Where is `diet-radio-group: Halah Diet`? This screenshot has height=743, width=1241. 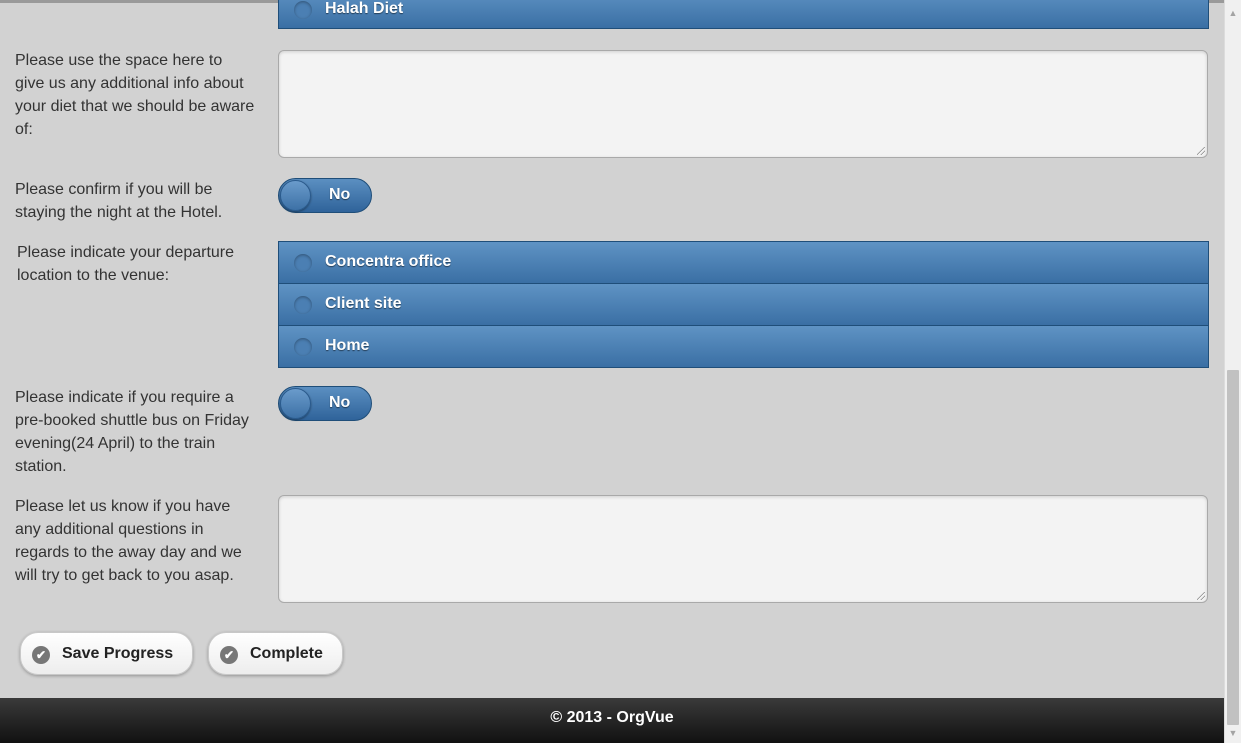 diet-radio-group: Halah Diet is located at coordinates (743, 14).